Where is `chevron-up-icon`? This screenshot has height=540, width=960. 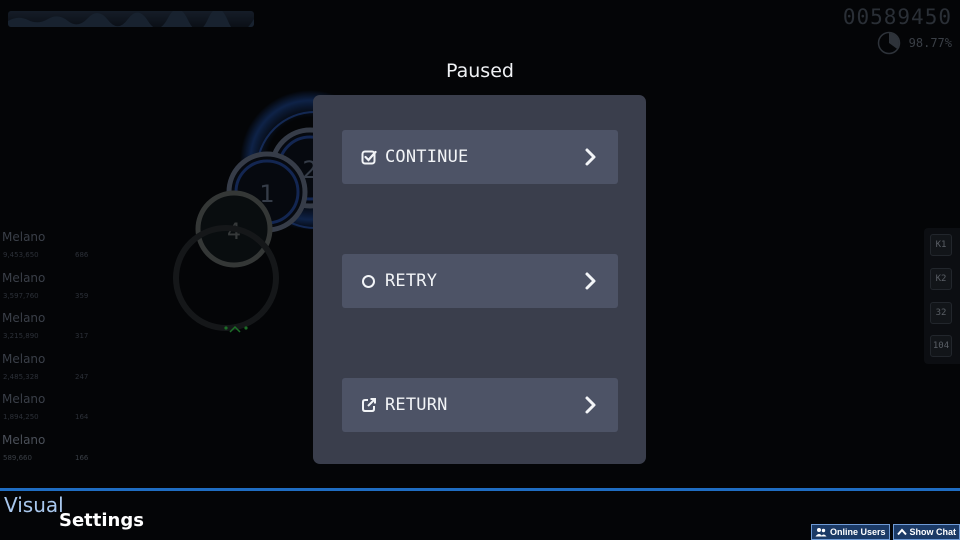 chevron-up-icon is located at coordinates (901, 532).